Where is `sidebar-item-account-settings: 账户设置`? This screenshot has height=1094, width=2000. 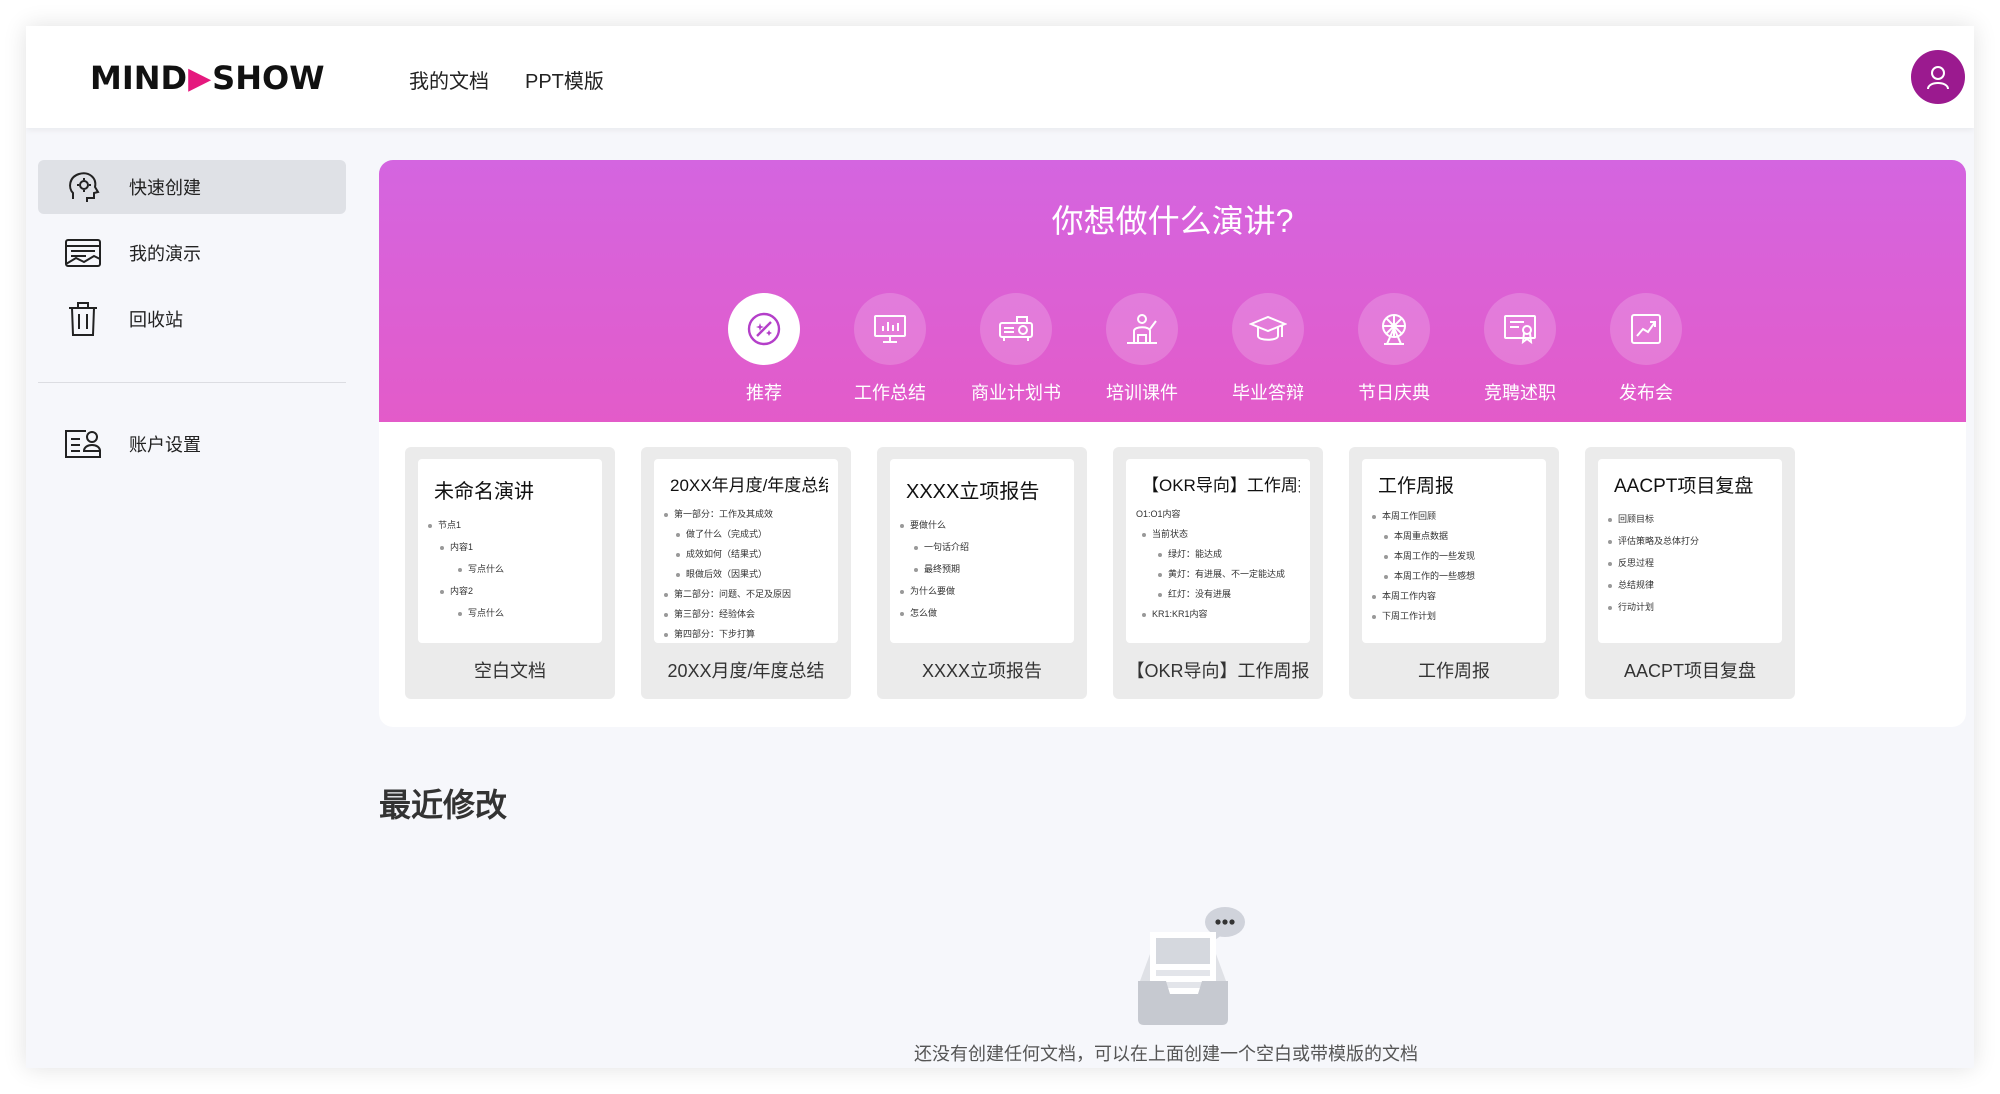 sidebar-item-account-settings: 账户设置 is located at coordinates (192, 444).